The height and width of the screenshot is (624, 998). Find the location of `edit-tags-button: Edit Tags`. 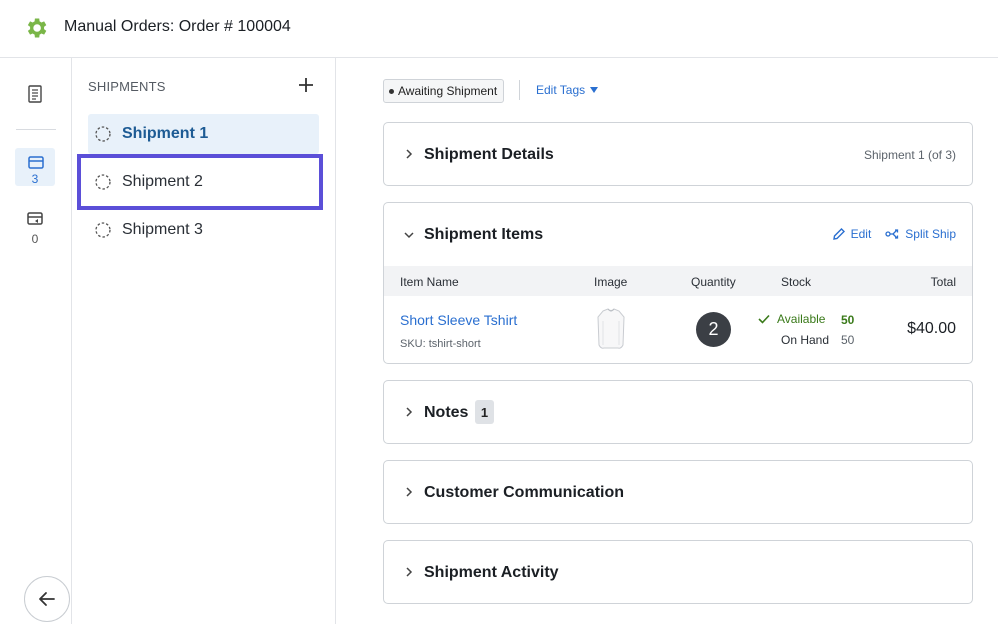

edit-tags-button: Edit Tags is located at coordinates (567, 90).